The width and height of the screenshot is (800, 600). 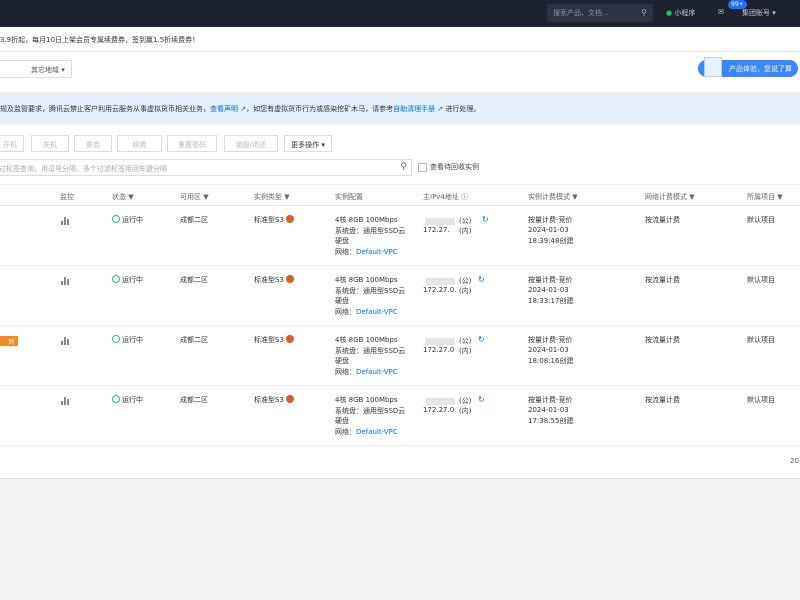 I want to click on start-button: 开机, so click(x=12, y=143).